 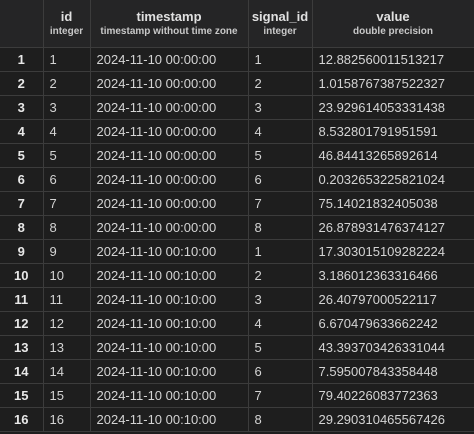 I want to click on table-row: 3 3 2024-11-10 00:00:00 3 23.929614053331438, so click(x=237, y=107).